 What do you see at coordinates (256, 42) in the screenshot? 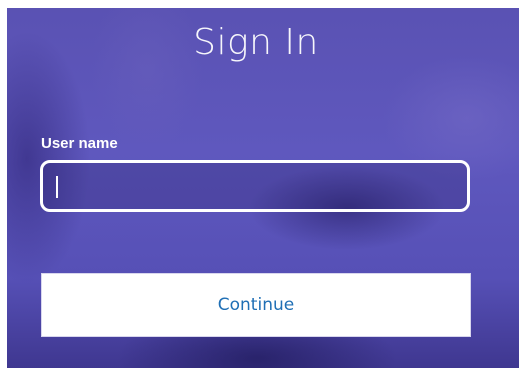
I see `page-title: Sign In` at bounding box center [256, 42].